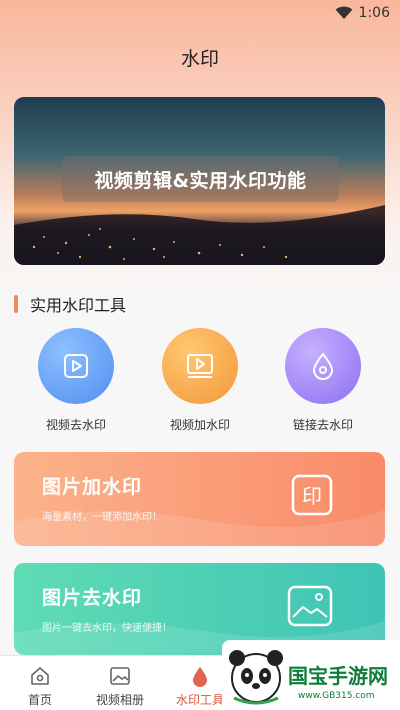  Describe the element at coordinates (39, 700) in the screenshot. I see `tab-label: 首页` at that location.